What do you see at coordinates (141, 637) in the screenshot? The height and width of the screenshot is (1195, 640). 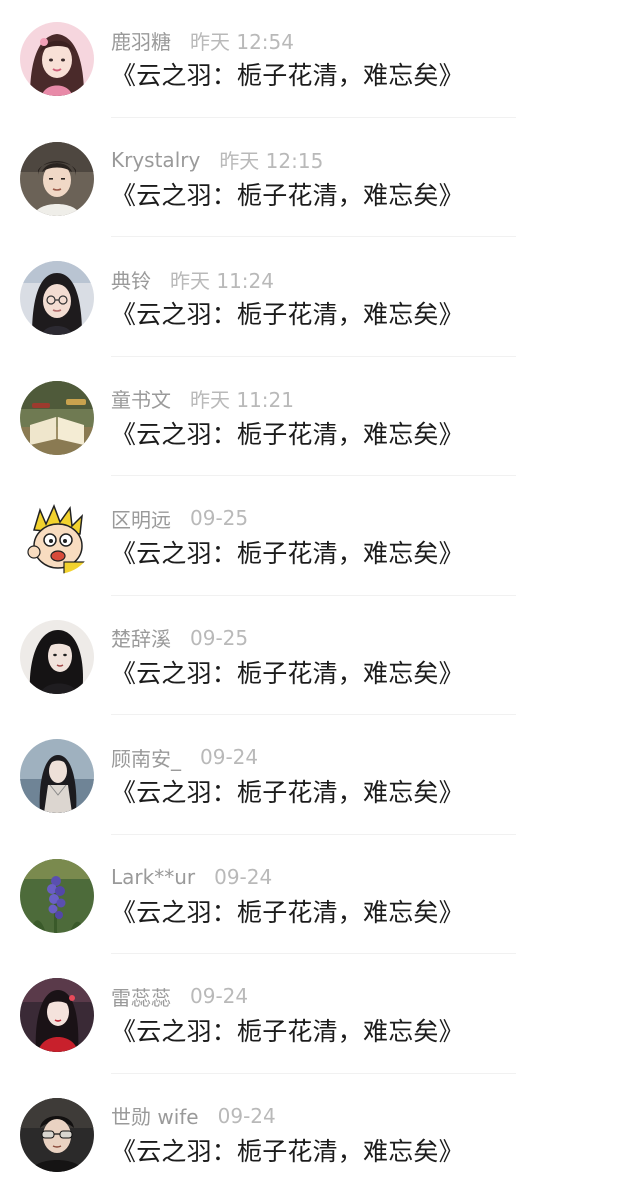 I see `username: 楚辞溪` at bounding box center [141, 637].